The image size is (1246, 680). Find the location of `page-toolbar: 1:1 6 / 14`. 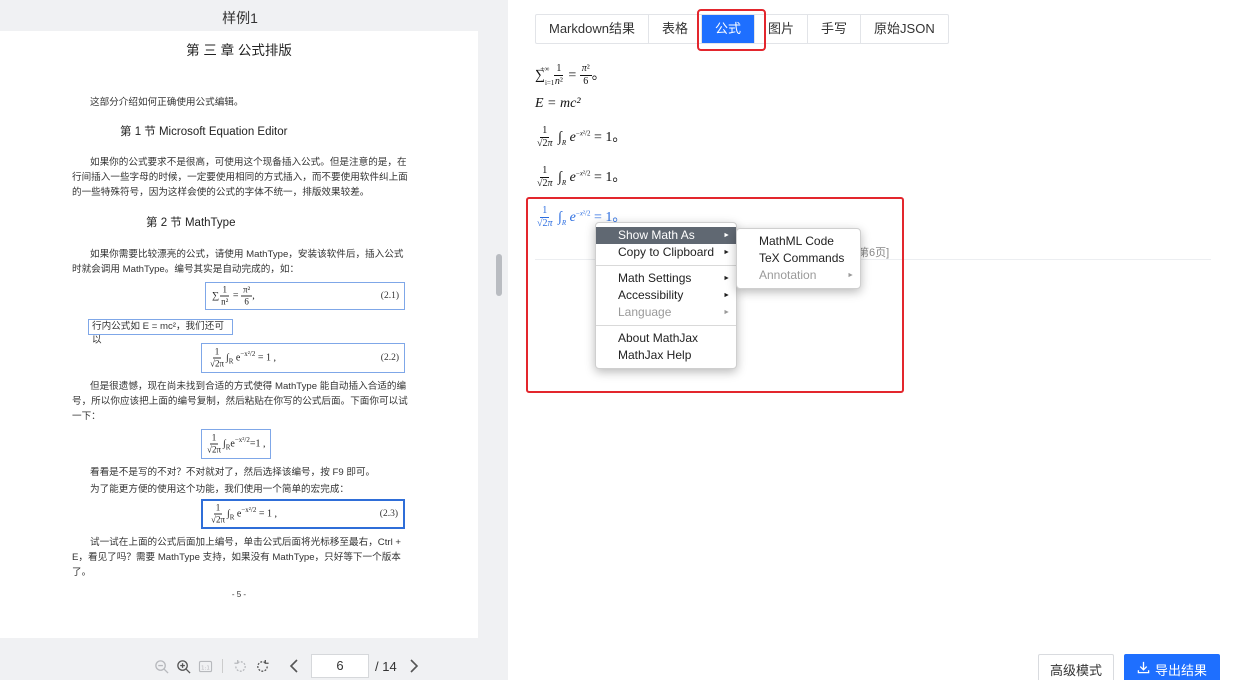

page-toolbar: 1:1 6 / 14 is located at coordinates (287, 666).